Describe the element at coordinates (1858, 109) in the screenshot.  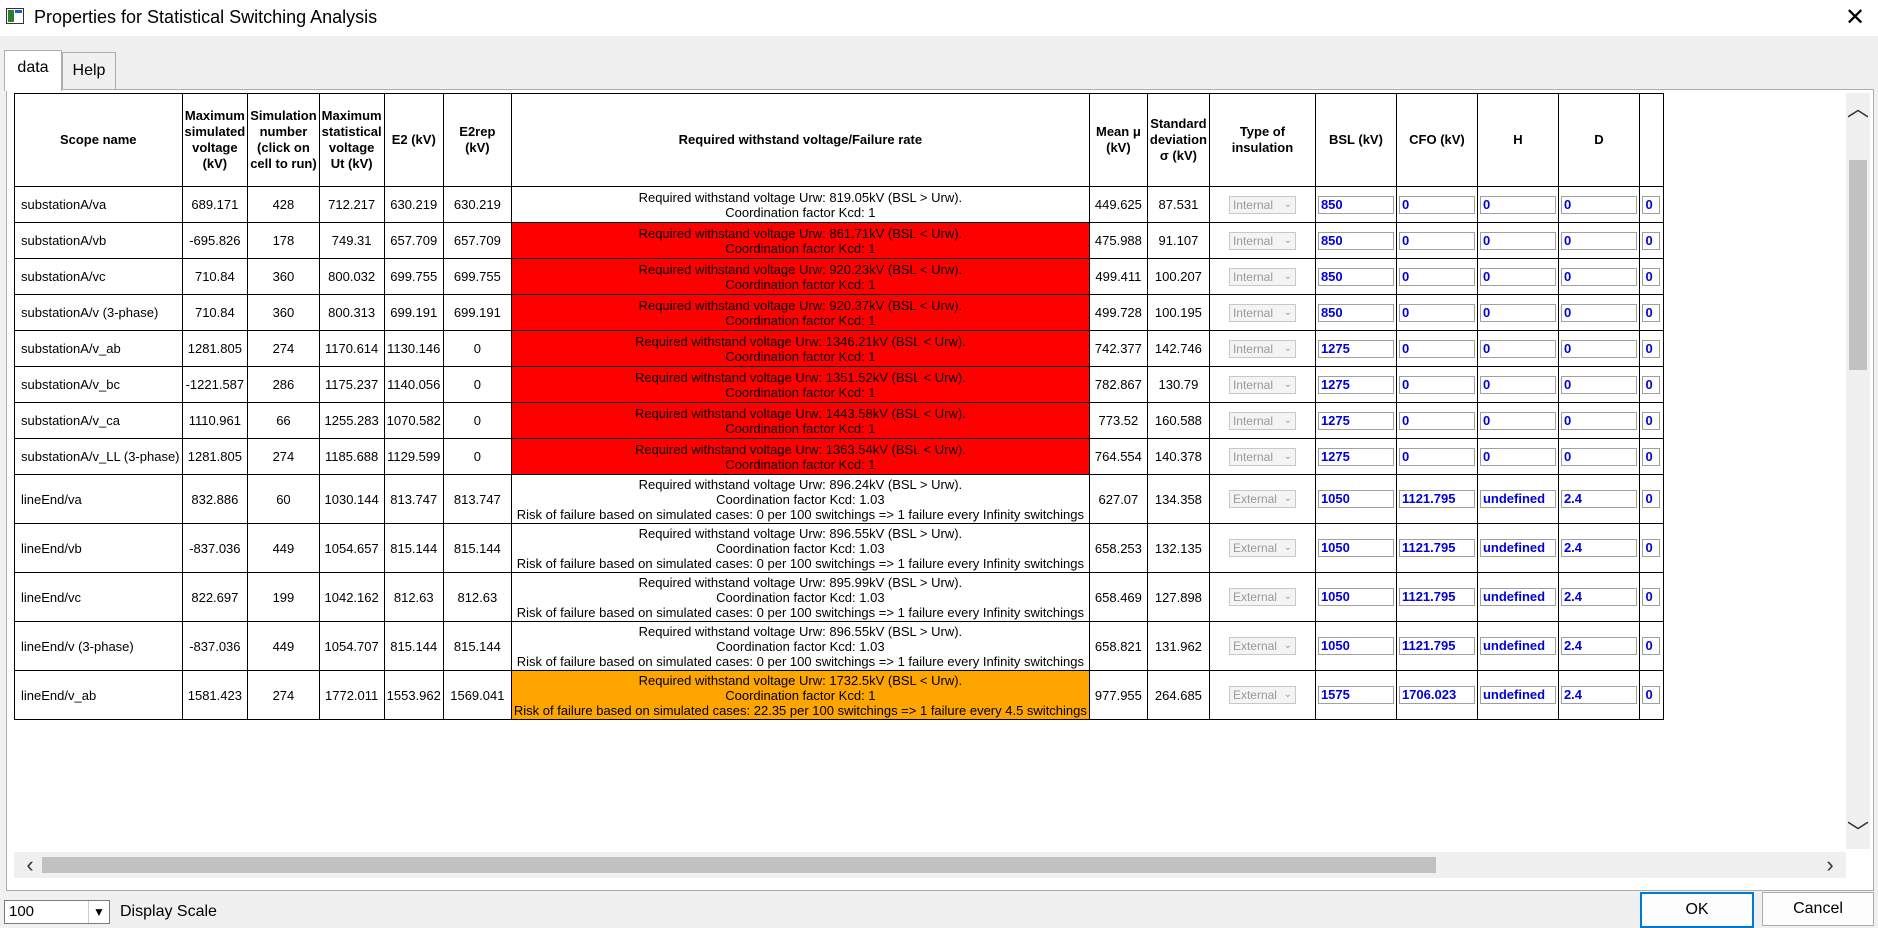
I see `scroll-up-icon: ︿` at that location.